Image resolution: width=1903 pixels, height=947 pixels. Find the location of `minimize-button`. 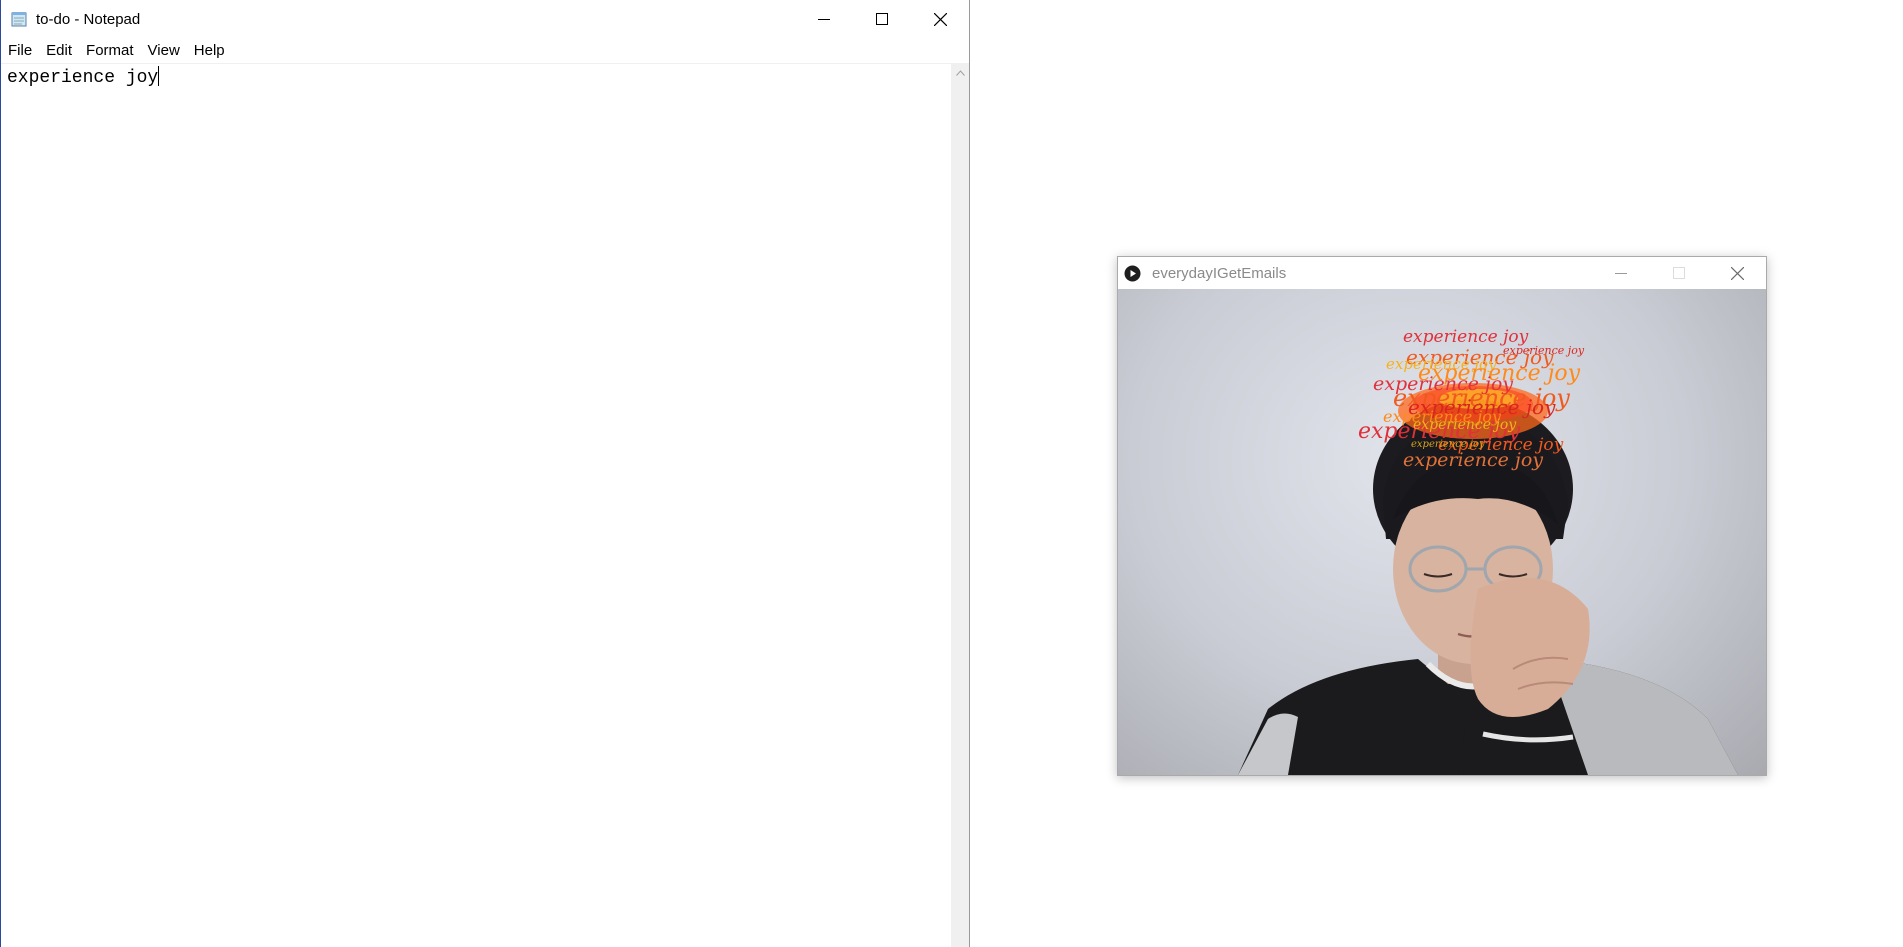

minimize-button is located at coordinates (824, 19).